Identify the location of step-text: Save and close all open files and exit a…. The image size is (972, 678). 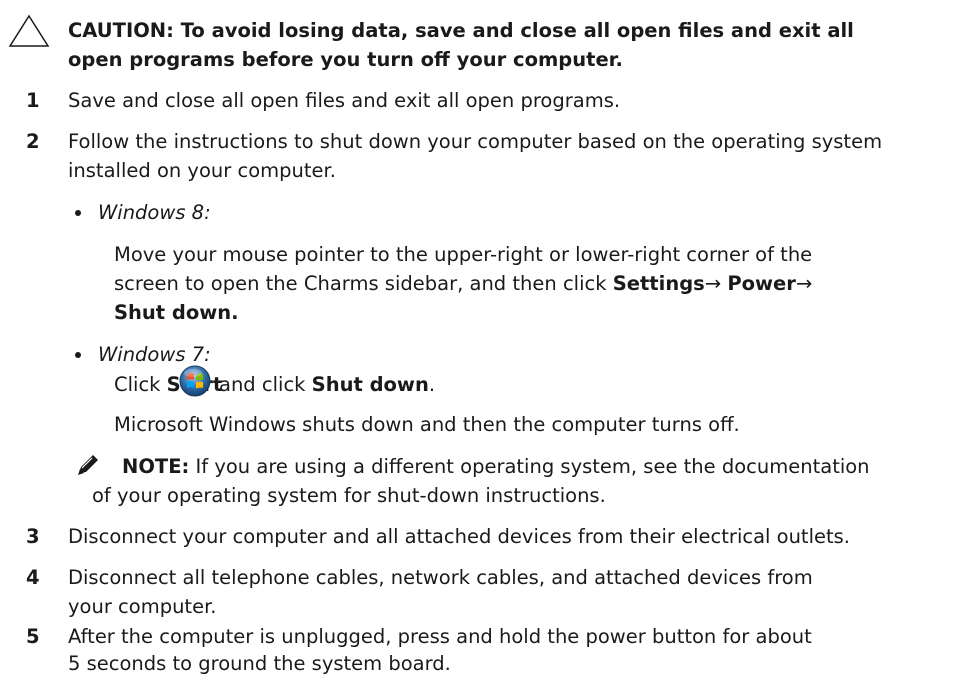
(344, 100).